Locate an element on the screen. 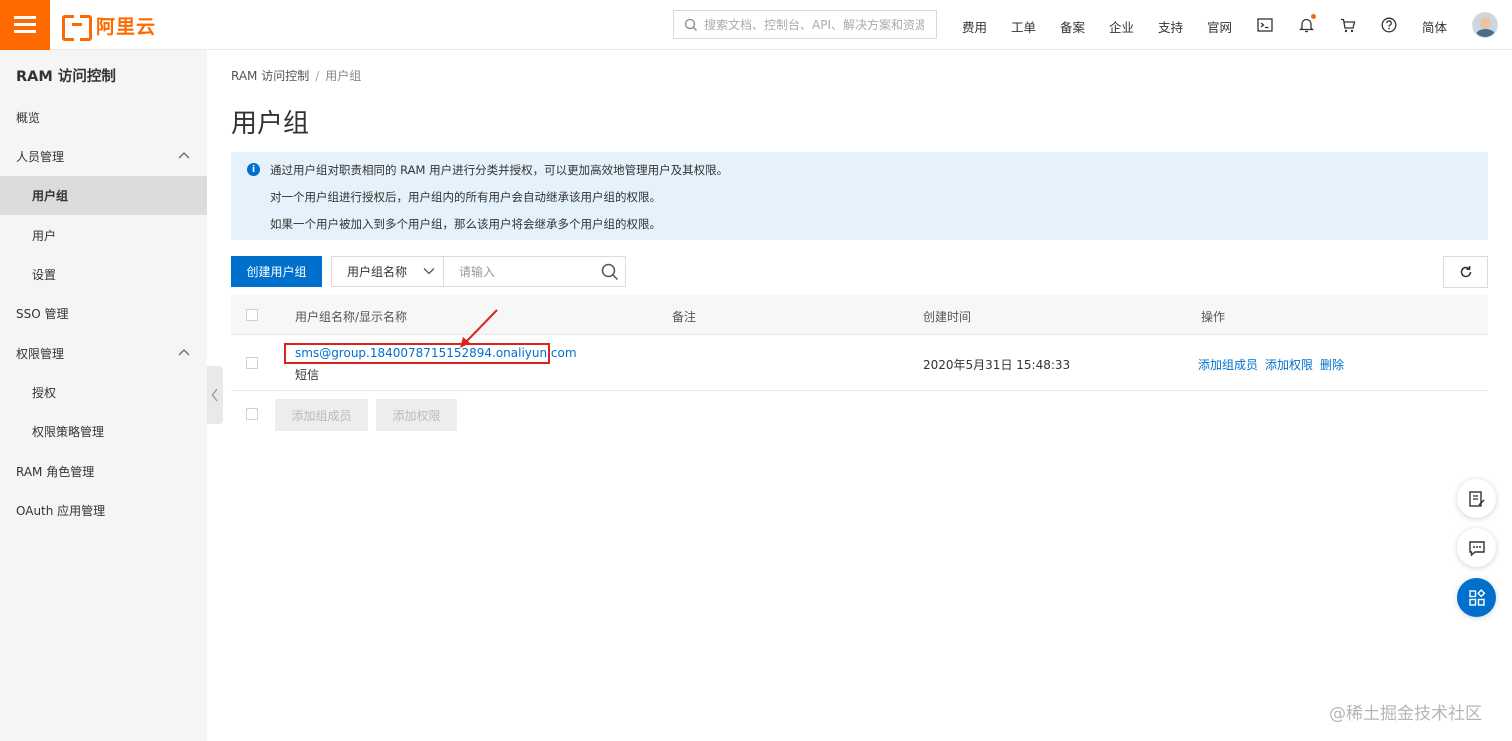  select-all-checkbox is located at coordinates (252, 315).